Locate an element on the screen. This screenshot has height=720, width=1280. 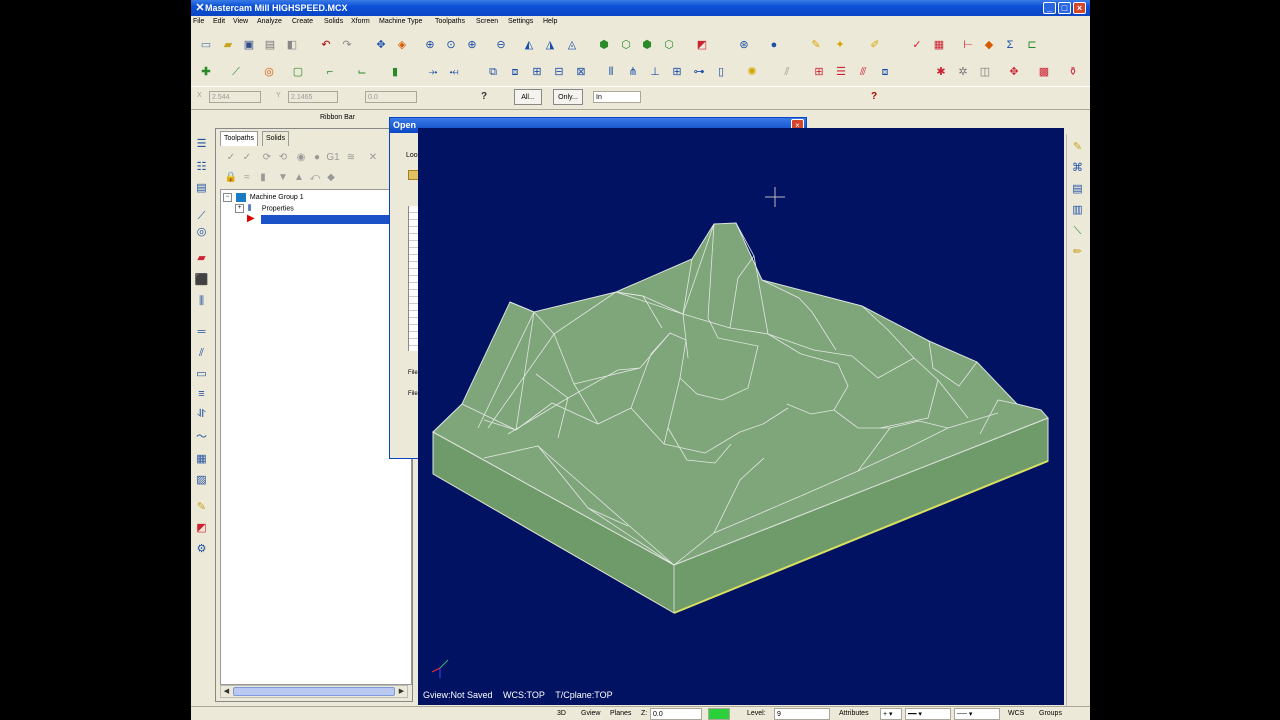
menu-view: View is located at coordinates (240, 21).